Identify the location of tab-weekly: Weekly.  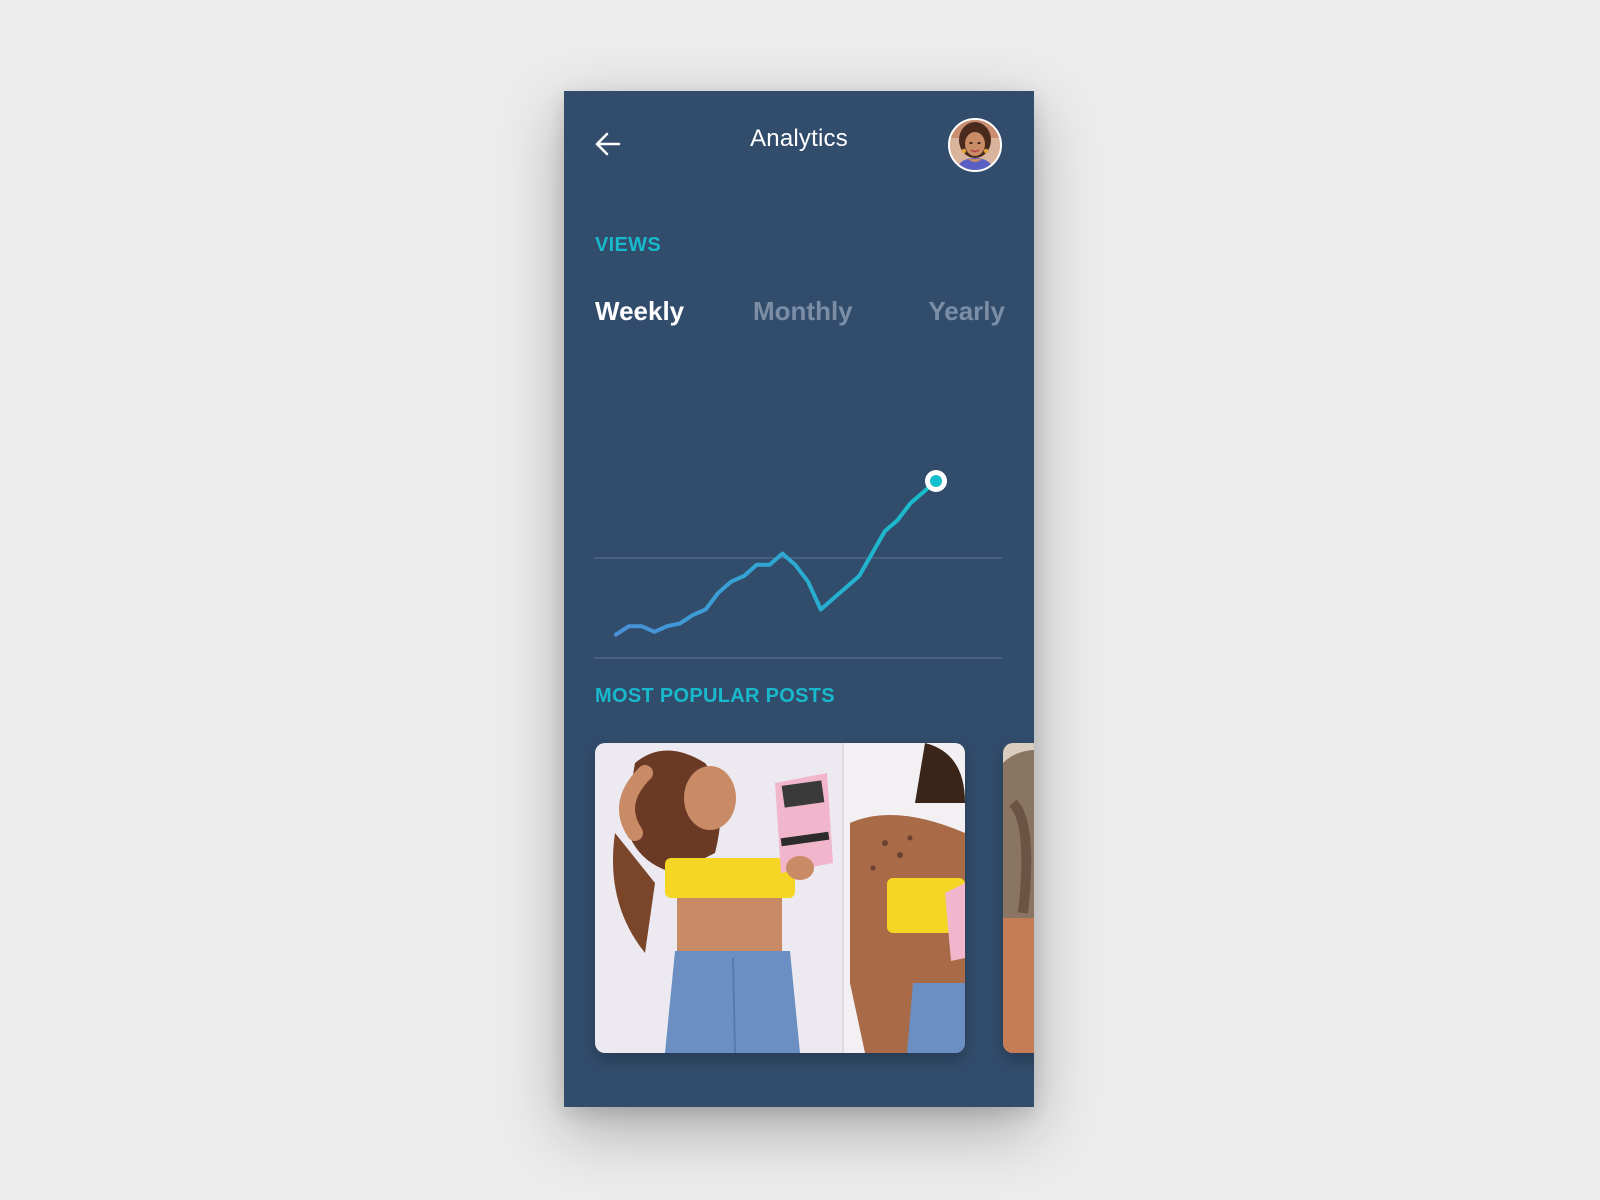
(639, 311).